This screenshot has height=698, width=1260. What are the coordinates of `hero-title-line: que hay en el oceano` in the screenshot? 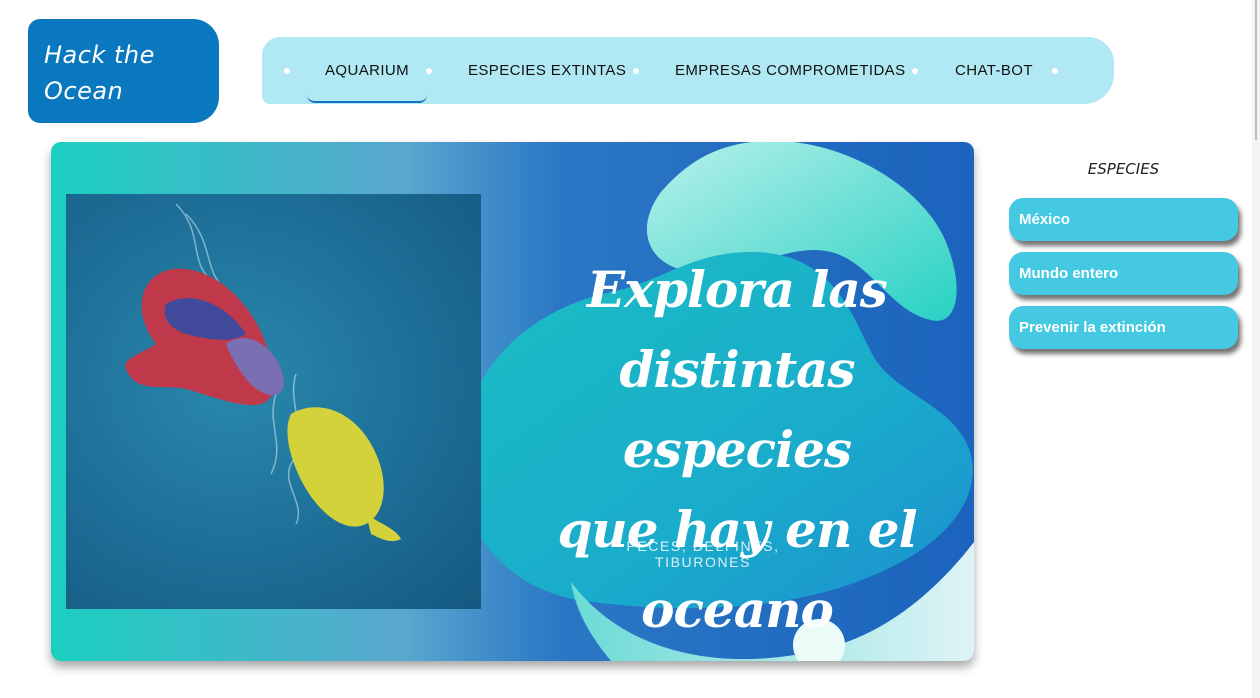 It's located at (737, 569).